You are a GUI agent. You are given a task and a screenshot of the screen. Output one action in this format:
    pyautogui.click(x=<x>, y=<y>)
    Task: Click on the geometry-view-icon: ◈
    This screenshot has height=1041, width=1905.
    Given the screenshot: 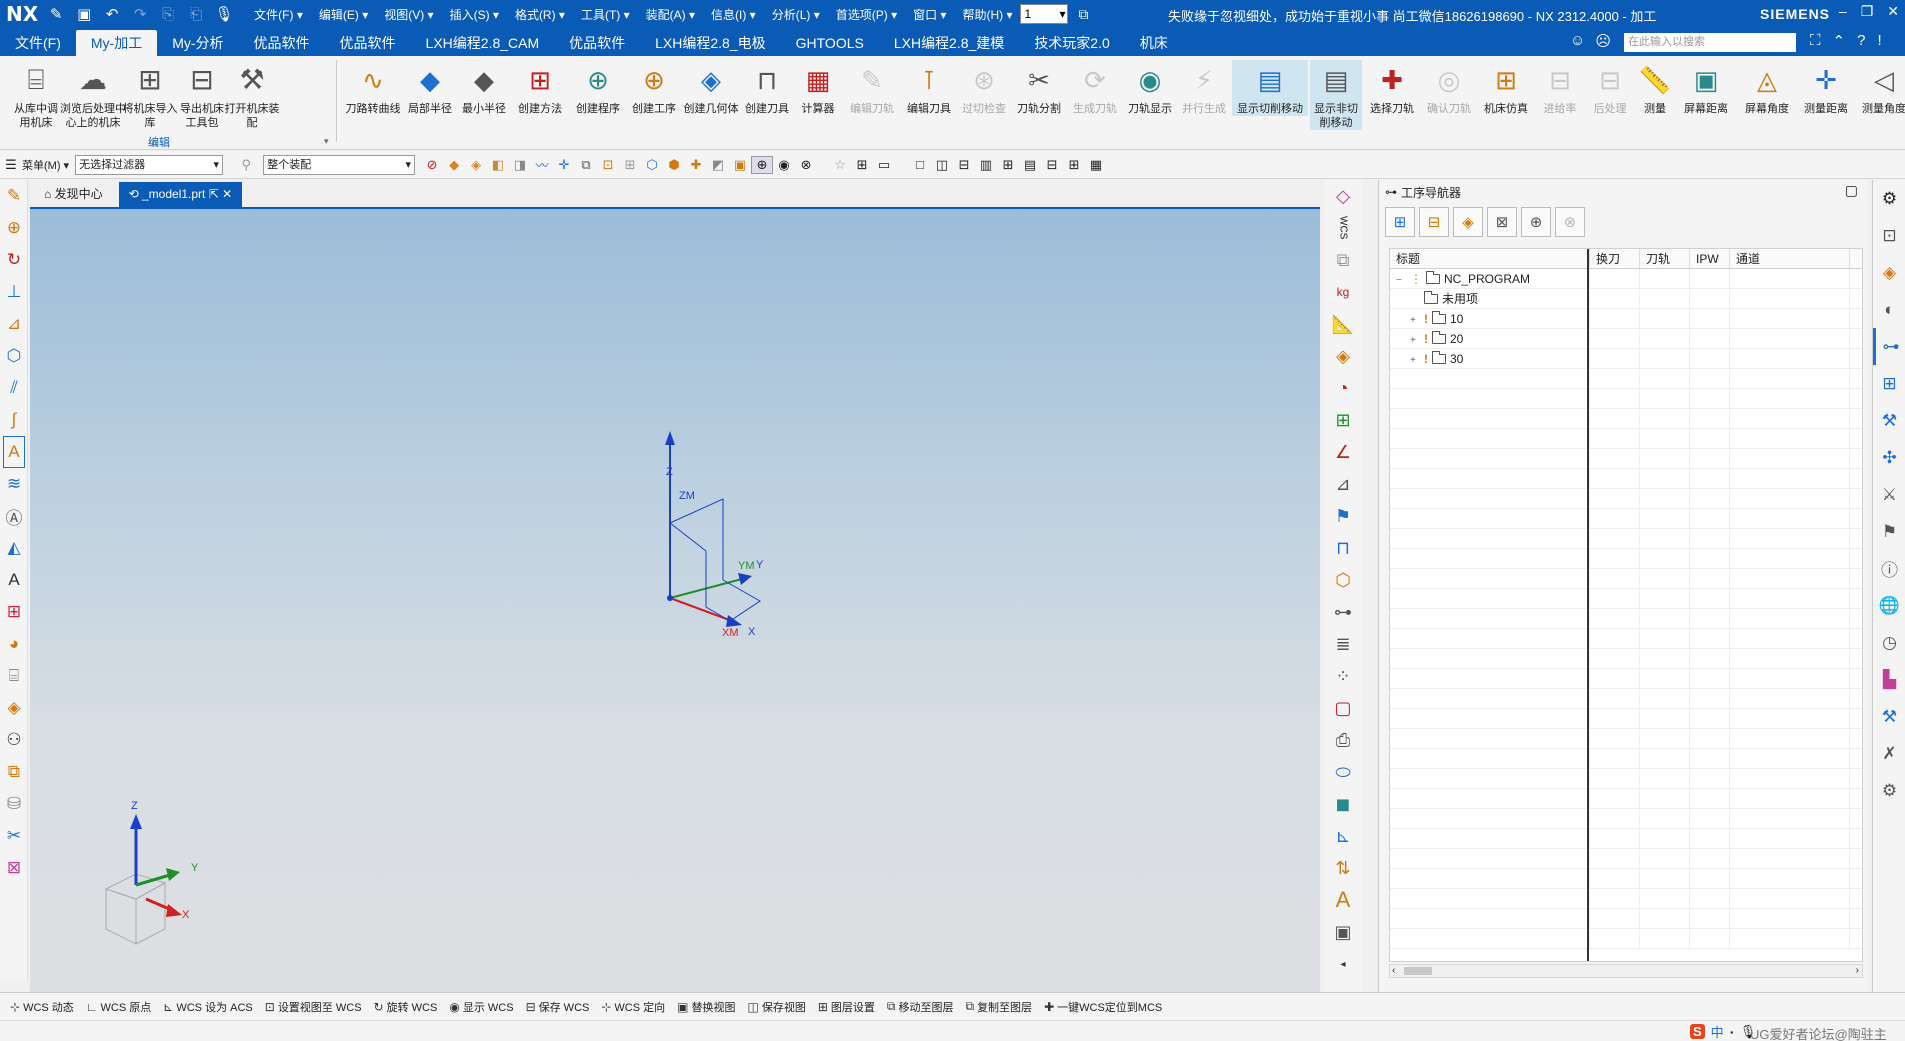 What is the action you would take?
    pyautogui.click(x=1468, y=222)
    